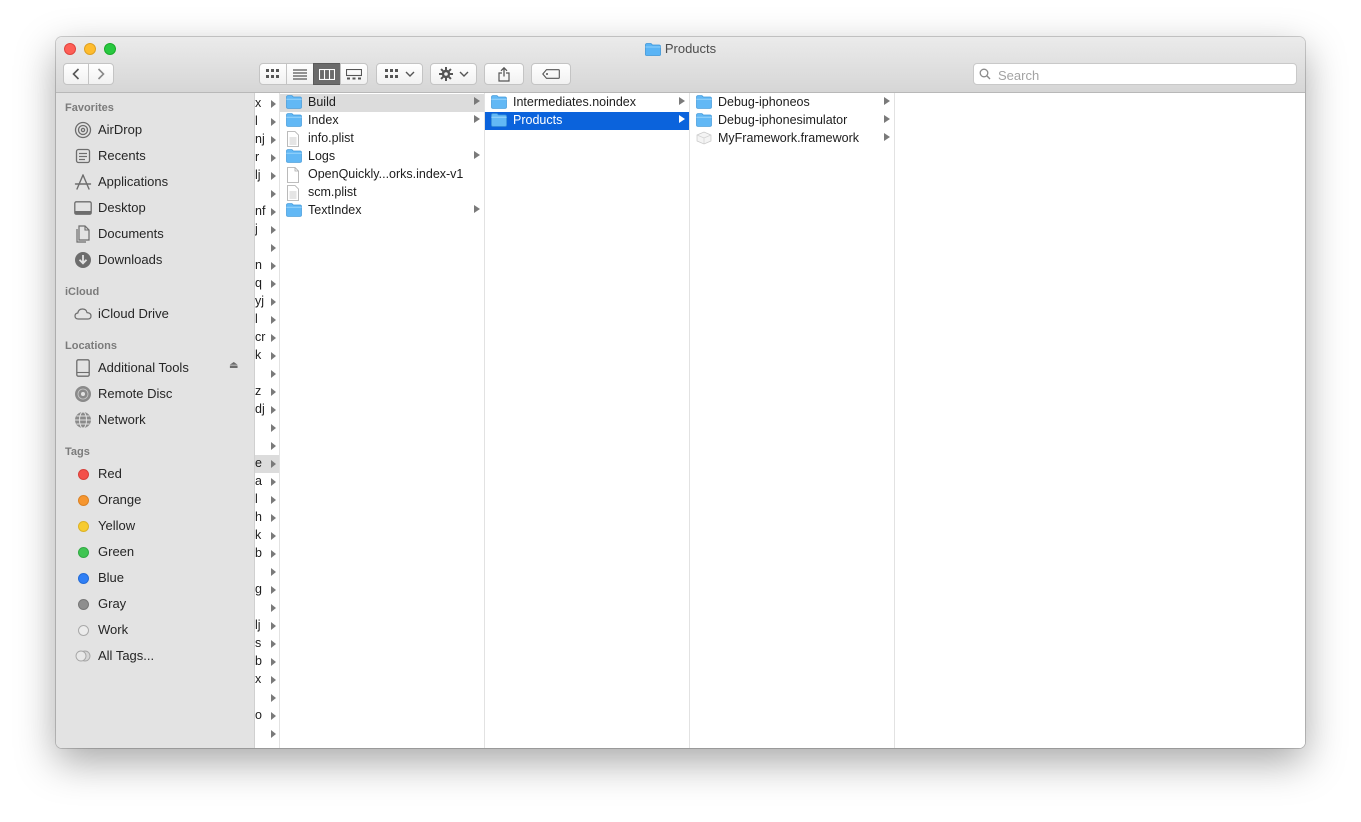  I want to click on list-item: j, so click(267, 230).